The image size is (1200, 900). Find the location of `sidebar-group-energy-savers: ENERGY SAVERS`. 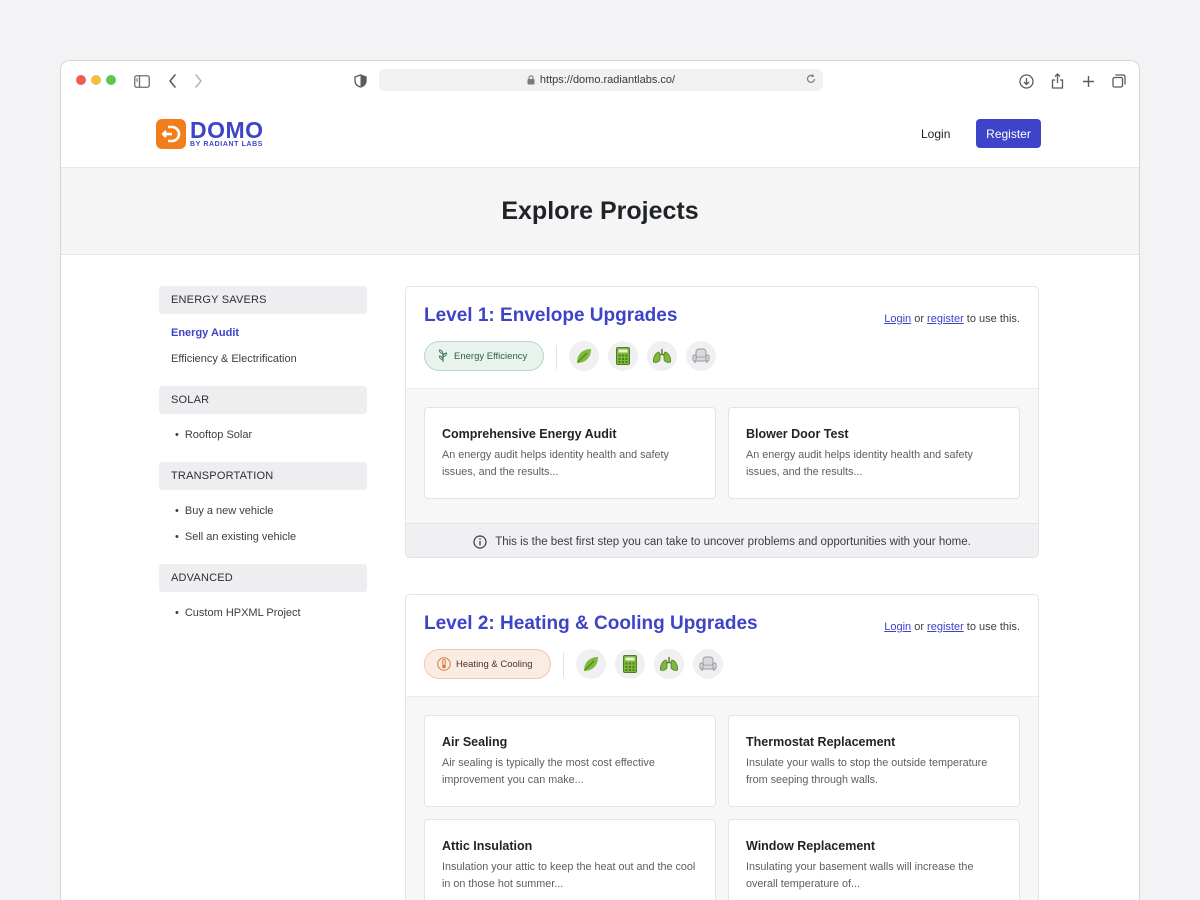

sidebar-group-energy-savers: ENERGY SAVERS is located at coordinates (263, 300).